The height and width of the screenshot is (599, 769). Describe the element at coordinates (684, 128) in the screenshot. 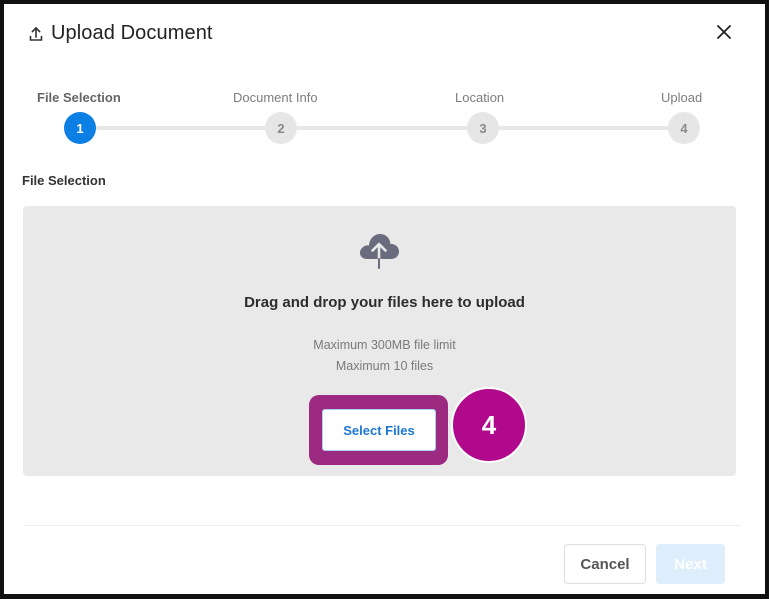

I see `step-circle-4: 4` at that location.